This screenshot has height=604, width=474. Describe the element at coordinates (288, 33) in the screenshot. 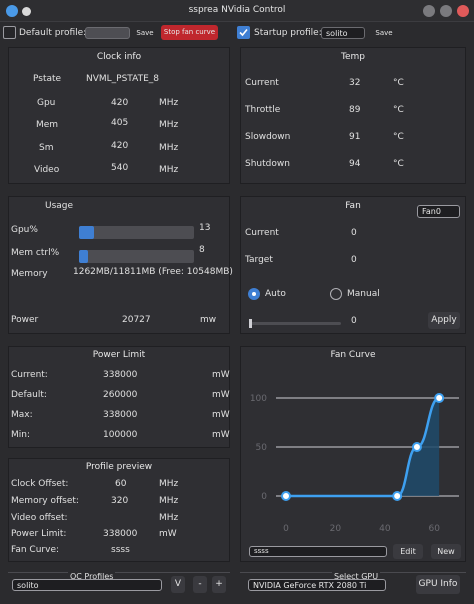

I see `startup-profile-label: Startup profile:` at that location.